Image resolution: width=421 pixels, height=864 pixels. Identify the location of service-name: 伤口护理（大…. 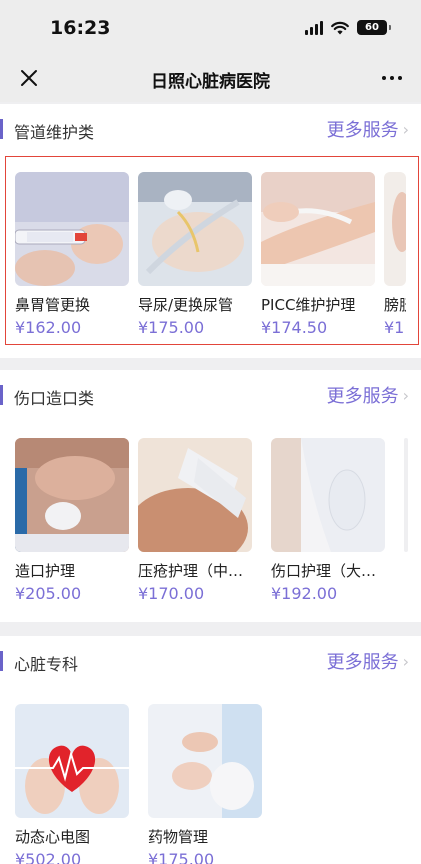
(324, 571).